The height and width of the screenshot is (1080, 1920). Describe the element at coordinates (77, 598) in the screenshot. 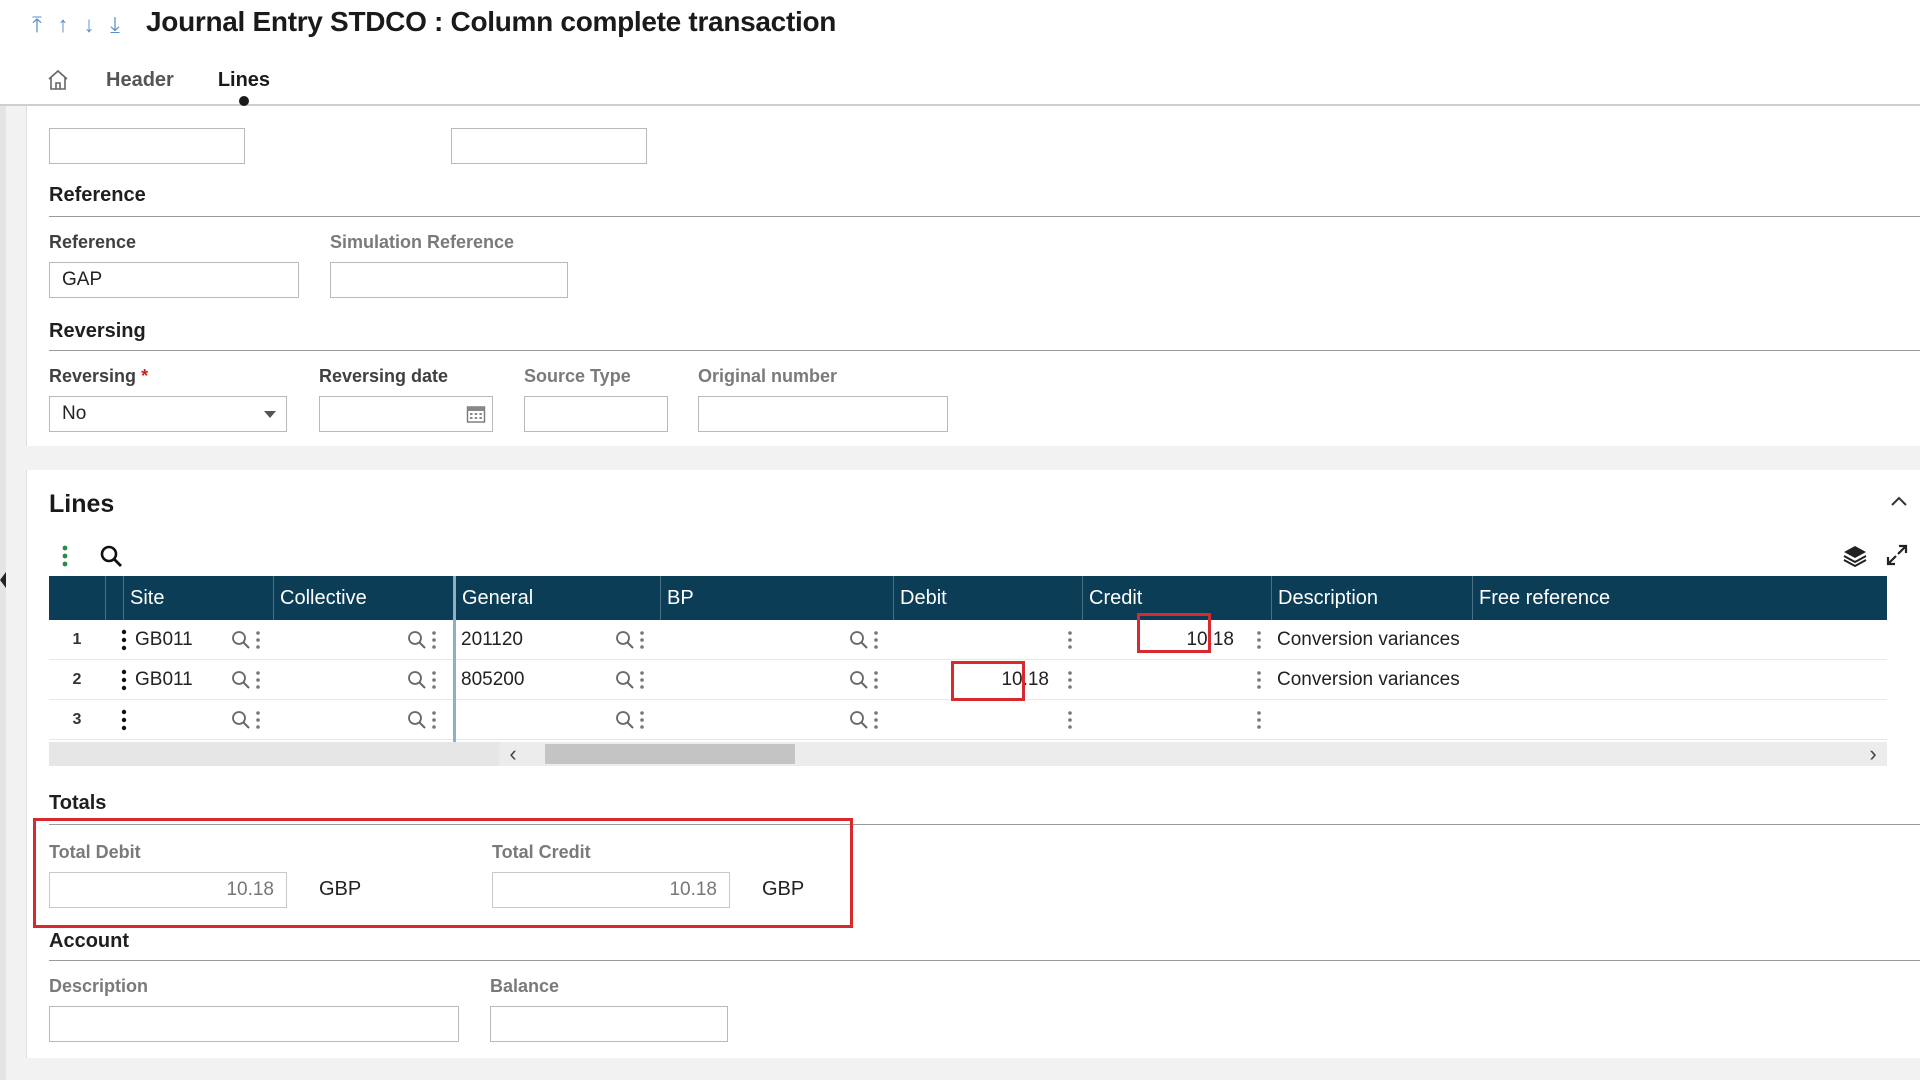

I see `column-header-rownum` at that location.